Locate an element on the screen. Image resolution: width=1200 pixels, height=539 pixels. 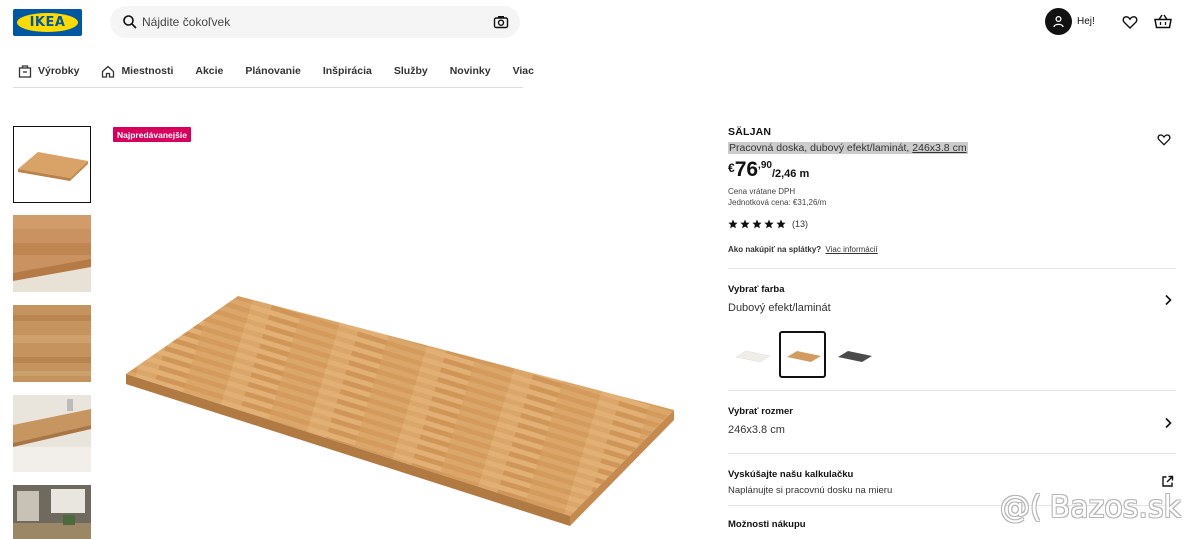
ikea-logo: IKEA is located at coordinates (47, 22).